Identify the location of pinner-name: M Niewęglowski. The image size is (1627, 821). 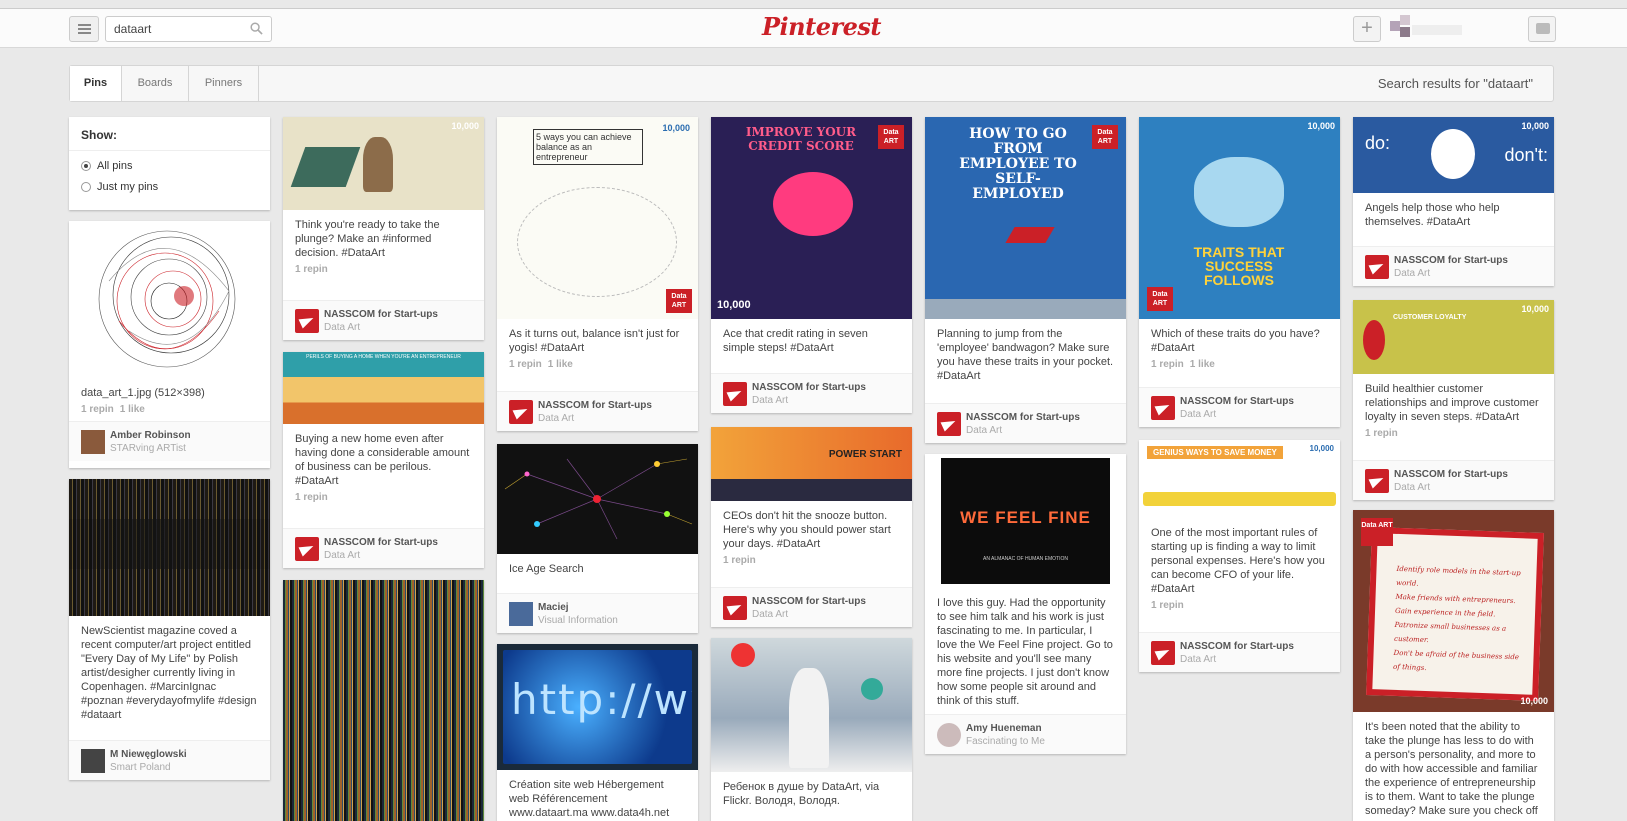
(148, 754).